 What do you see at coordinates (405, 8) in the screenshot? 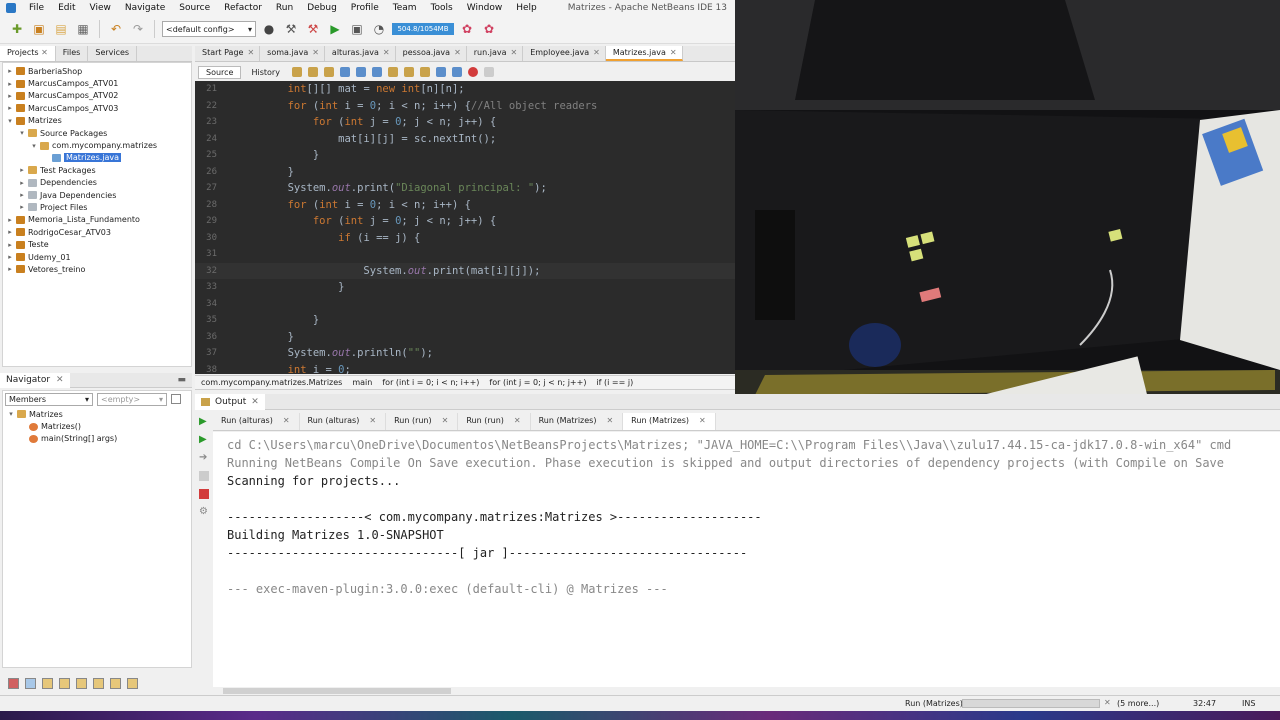
I see `menu-team: Team` at bounding box center [405, 8].